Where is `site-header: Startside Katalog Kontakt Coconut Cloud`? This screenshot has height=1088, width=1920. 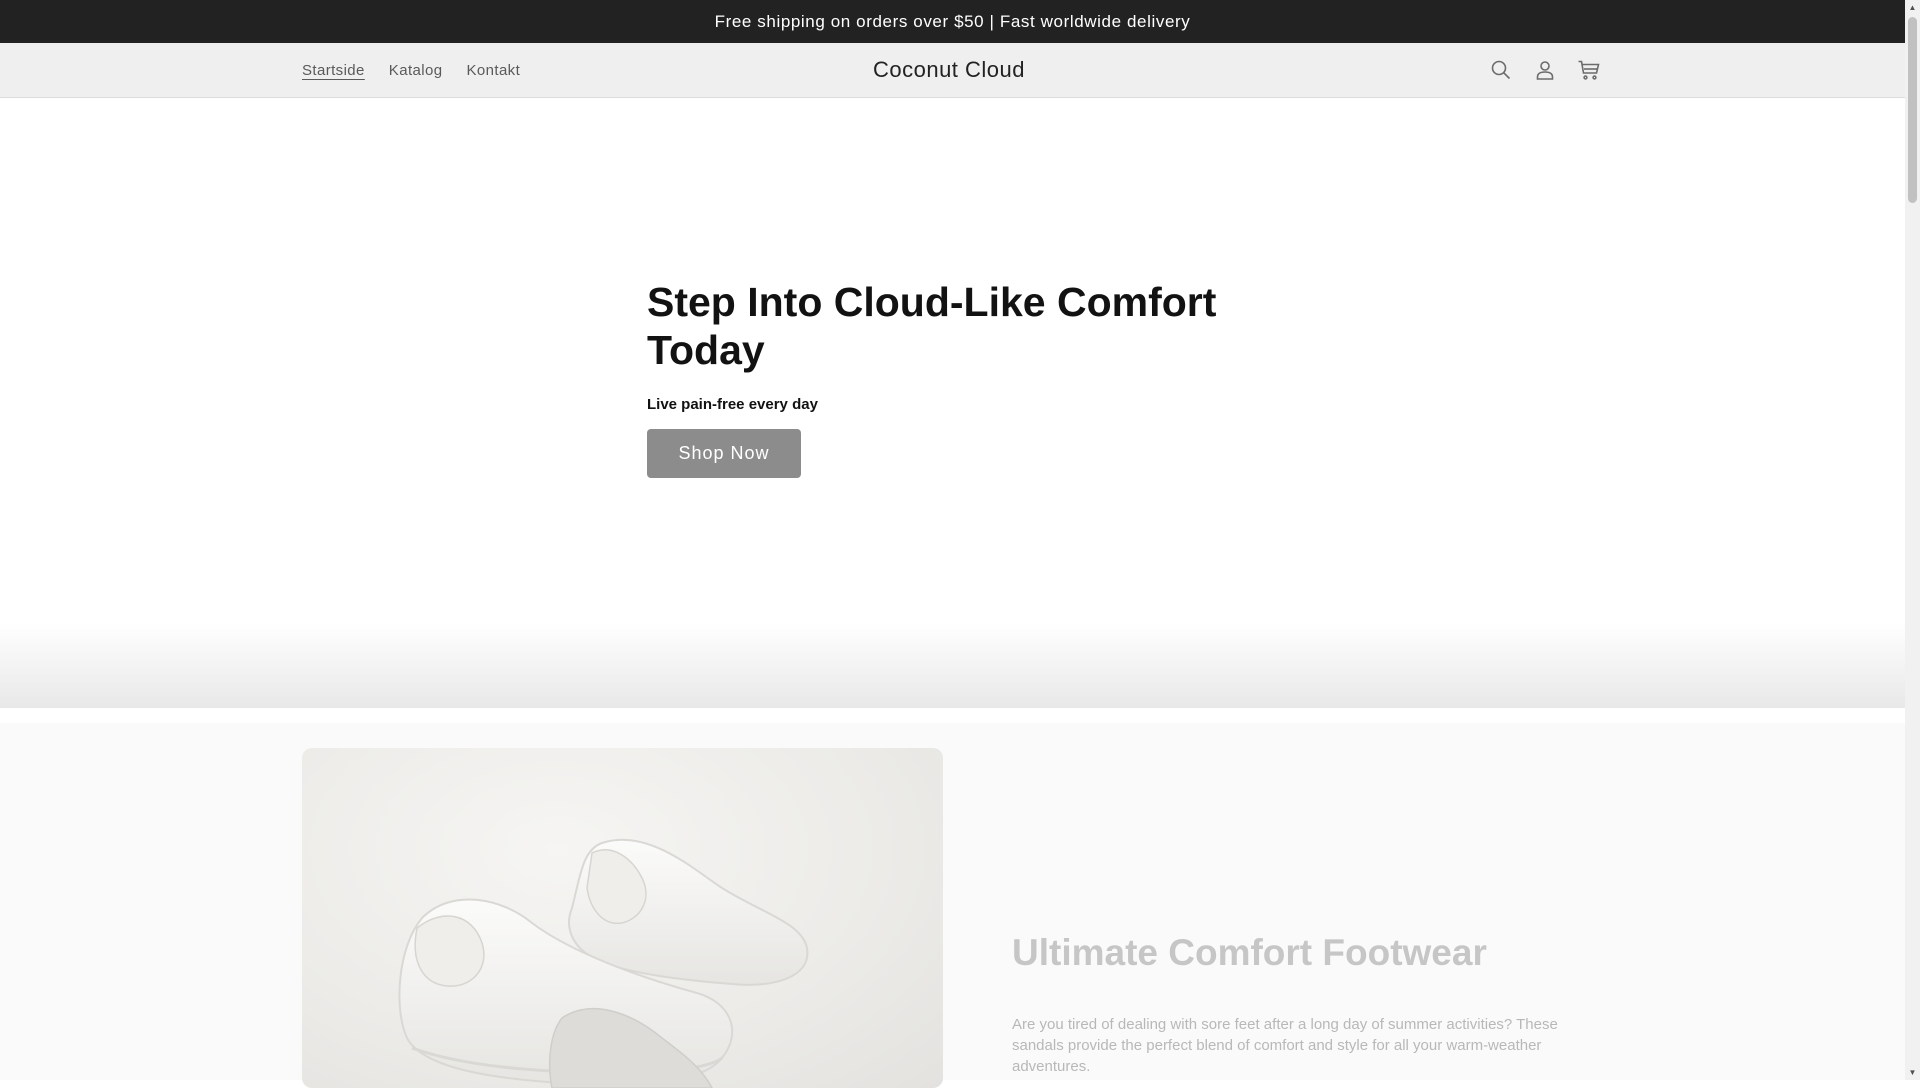
site-header: Startside Katalog Kontakt Coconut Cloud is located at coordinates (952, 70).